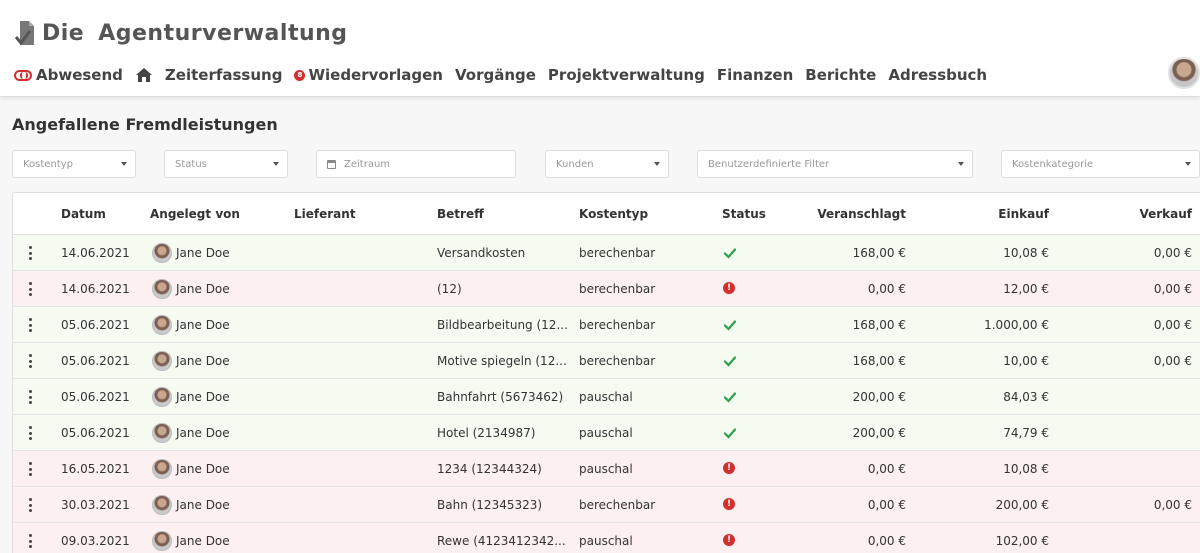 Image resolution: width=1200 pixels, height=553 pixels. Describe the element at coordinates (416, 164) in the screenshot. I see `filter-zeitraum: Zeitraum` at that location.